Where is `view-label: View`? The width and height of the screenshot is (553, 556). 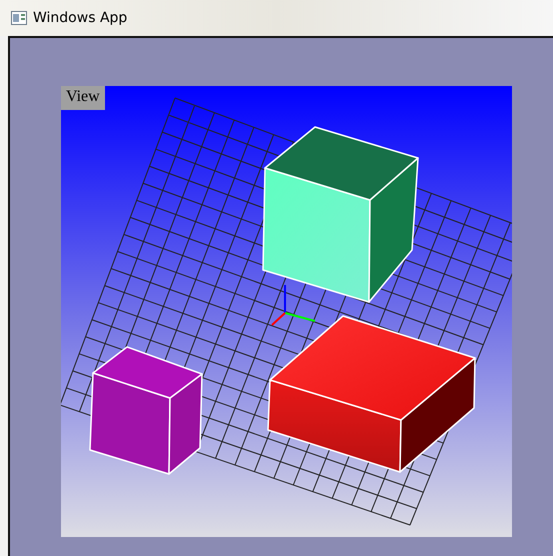
view-label: View is located at coordinates (83, 98).